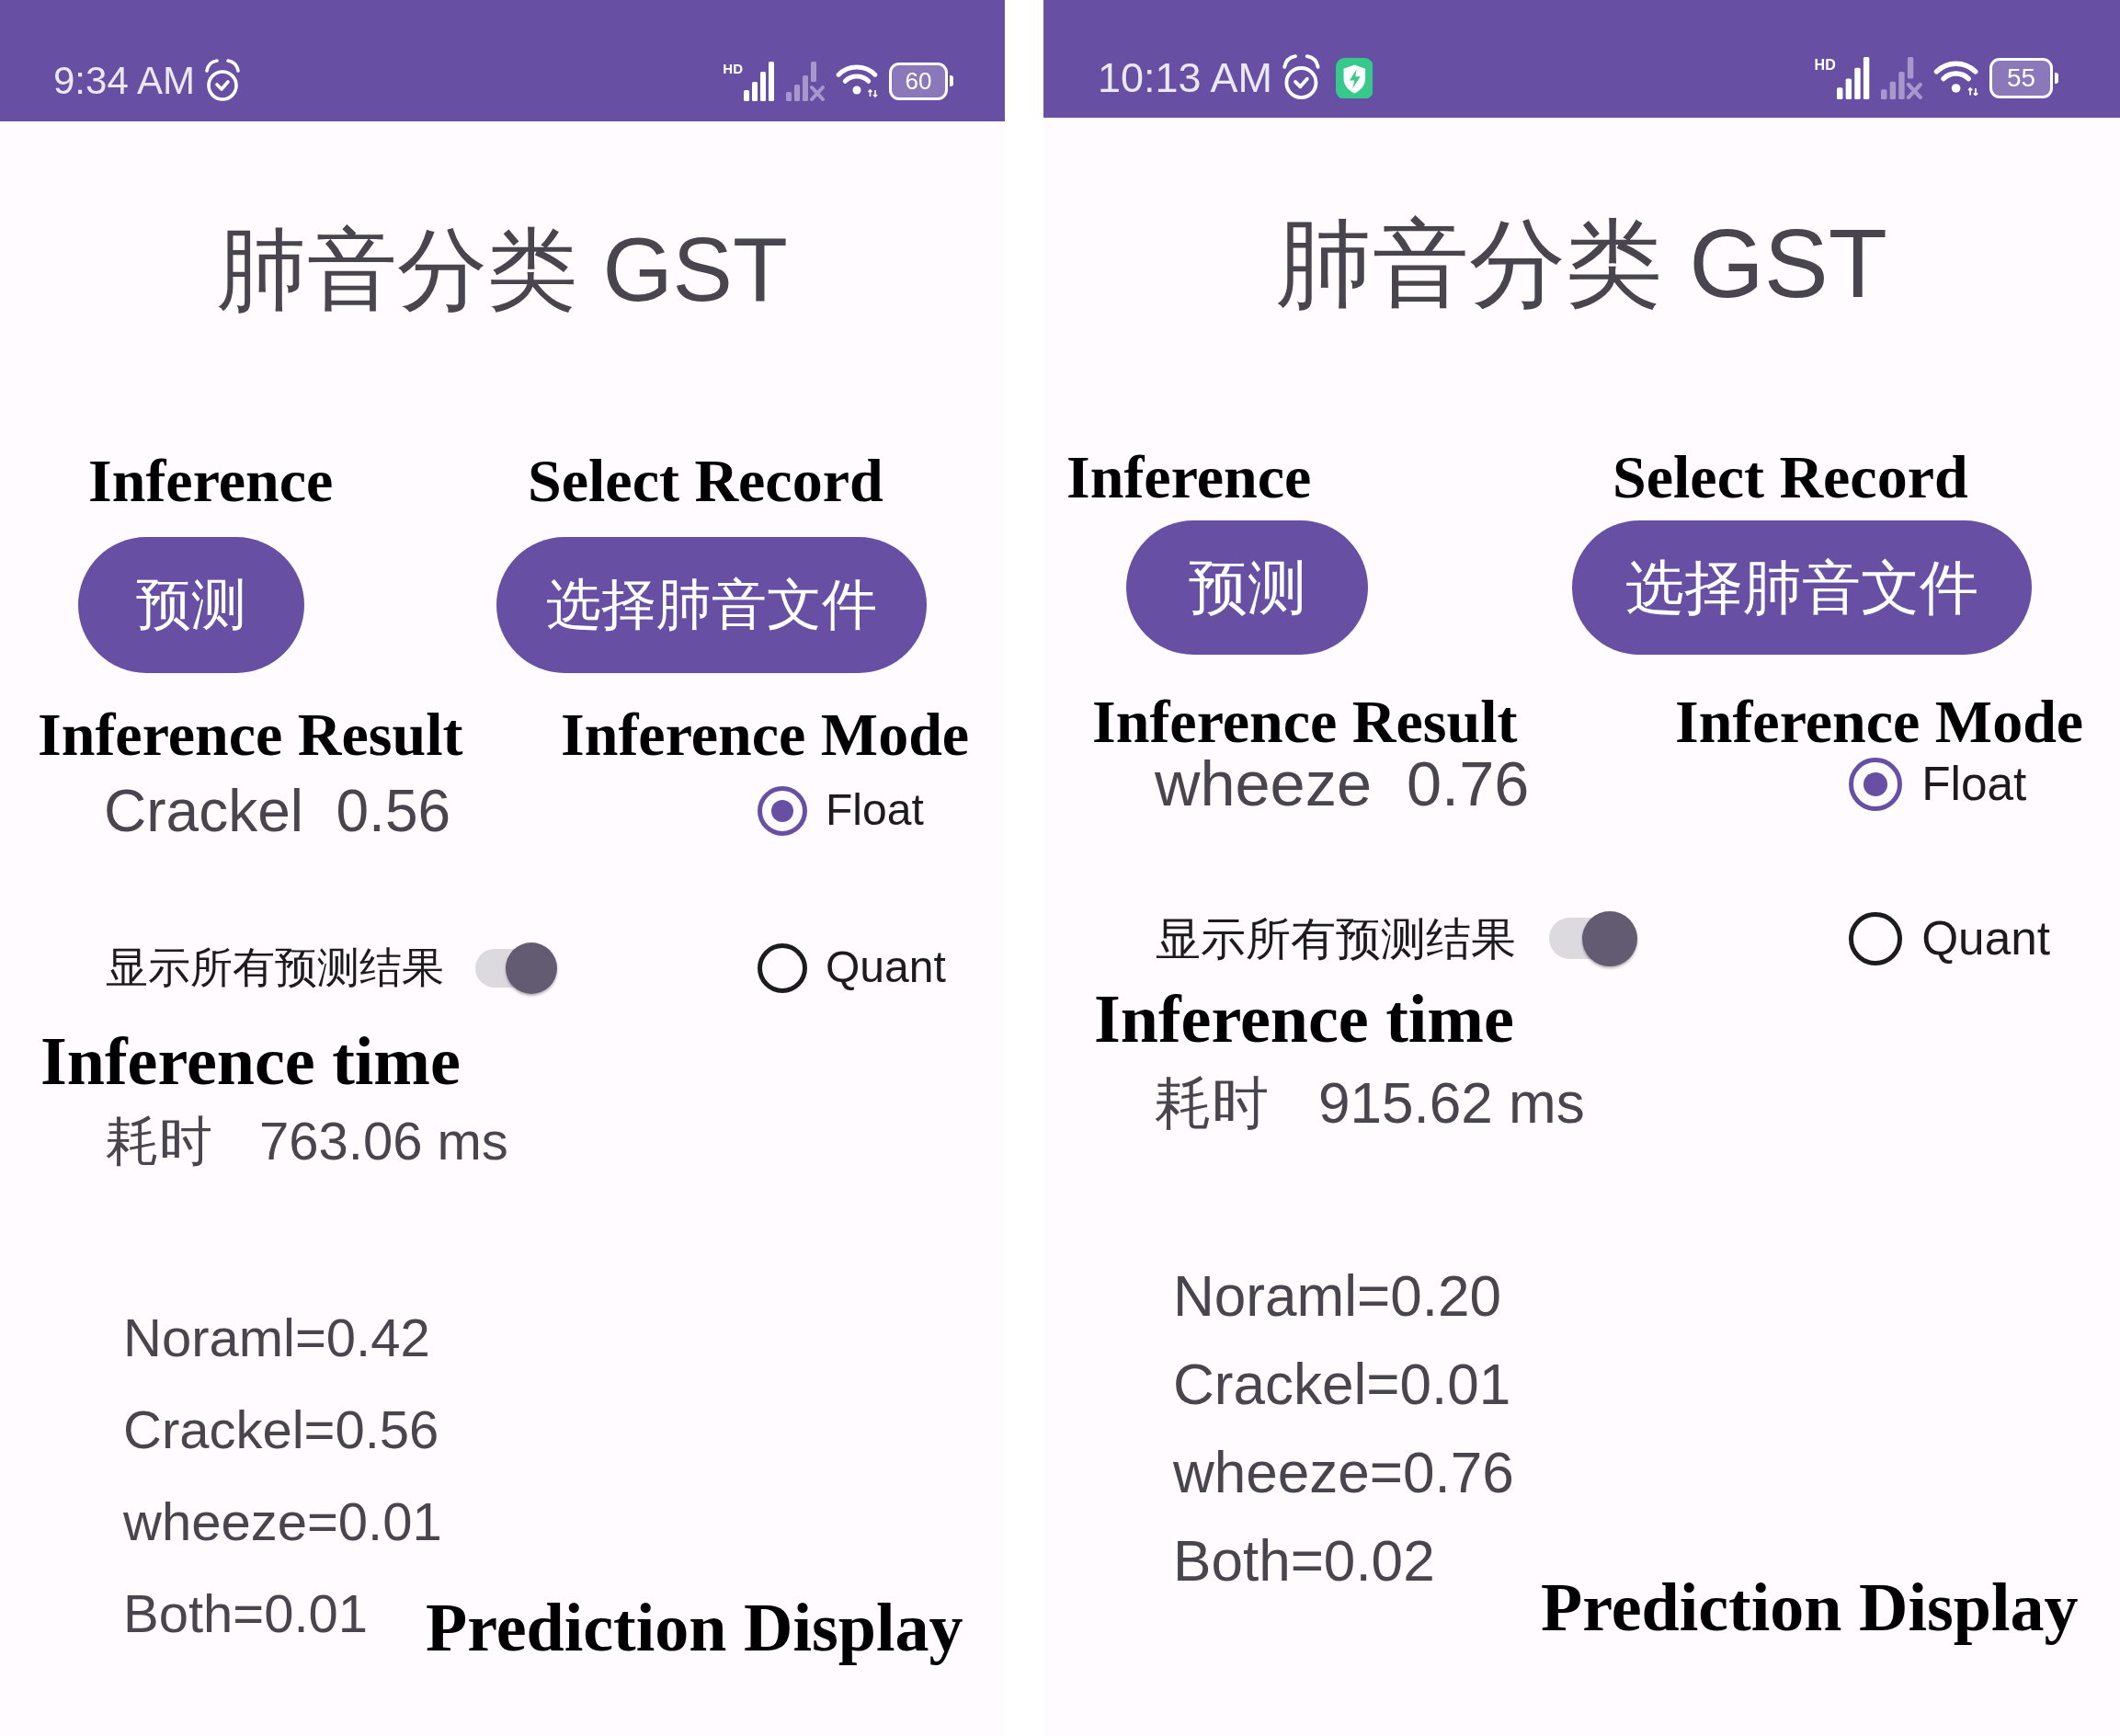 This screenshot has height=1736, width=2120. Describe the element at coordinates (1344, 1472) in the screenshot. I see `prediction-line: wheeze=0.76` at that location.